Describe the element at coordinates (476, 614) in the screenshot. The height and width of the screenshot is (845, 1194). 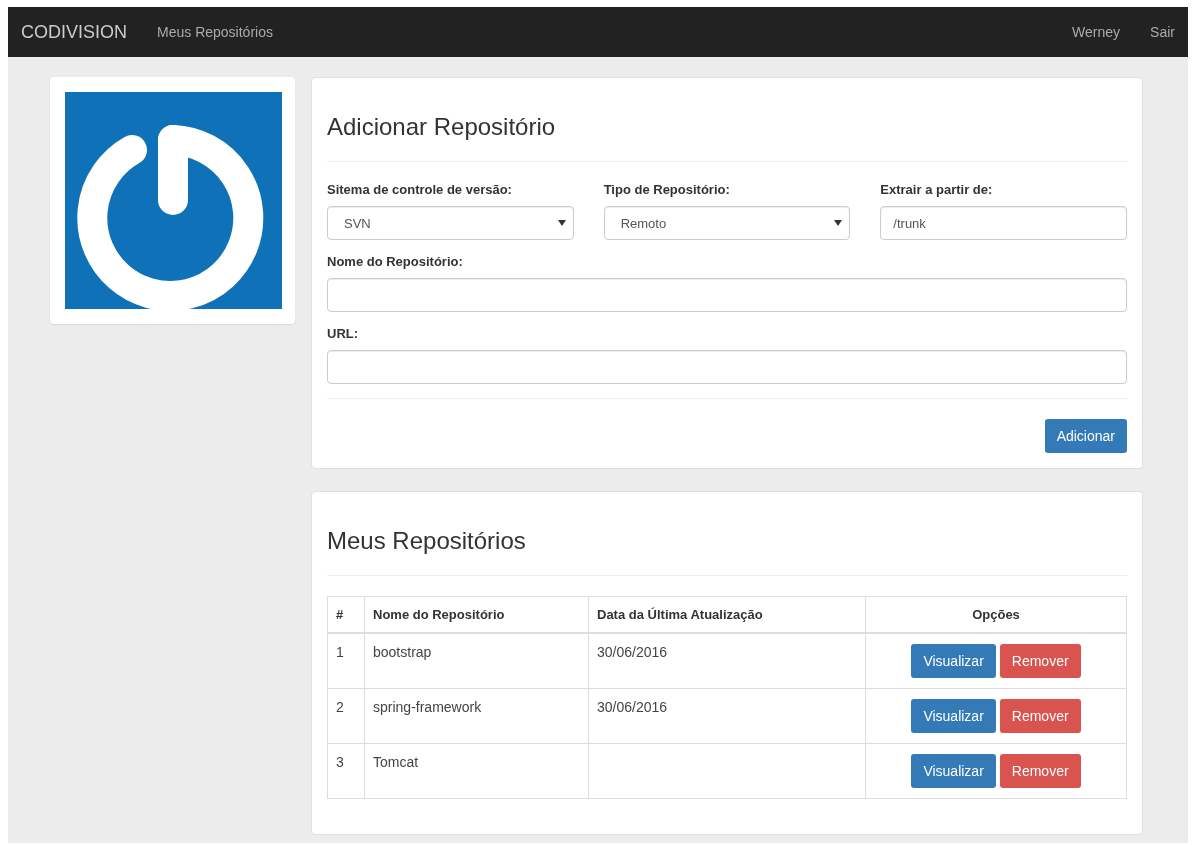
I see `column-header: Nome do Repositório` at that location.